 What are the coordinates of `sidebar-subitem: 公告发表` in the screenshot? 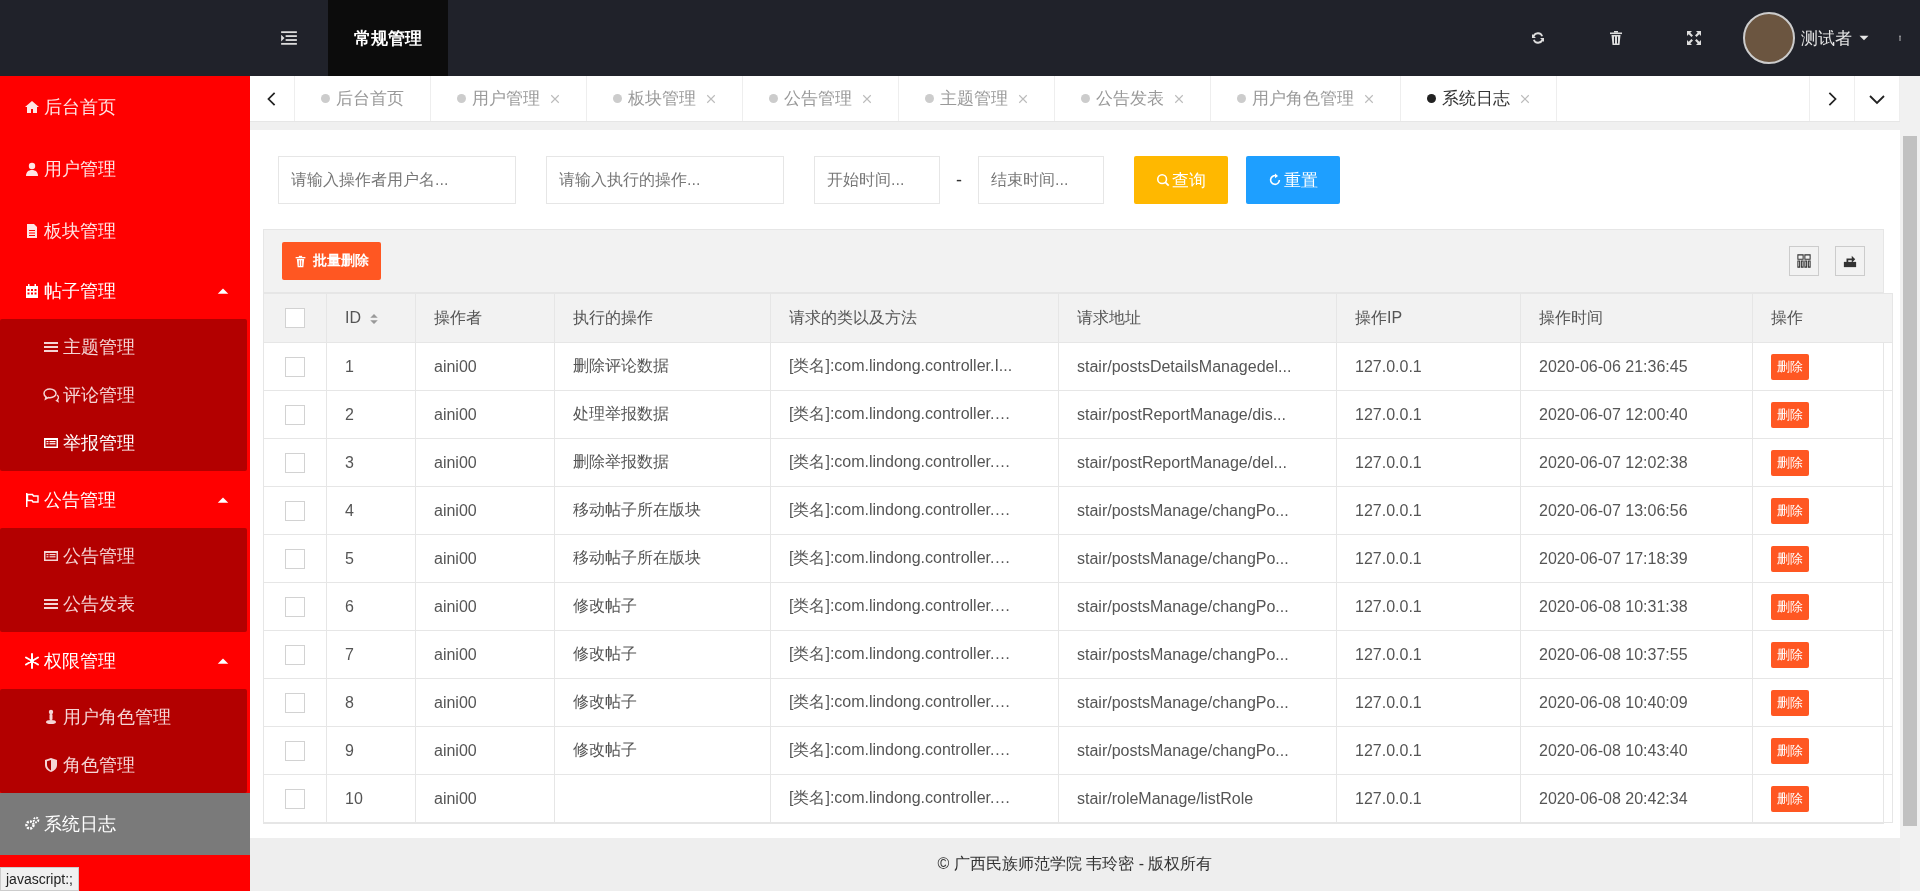 It's located at (123, 604).